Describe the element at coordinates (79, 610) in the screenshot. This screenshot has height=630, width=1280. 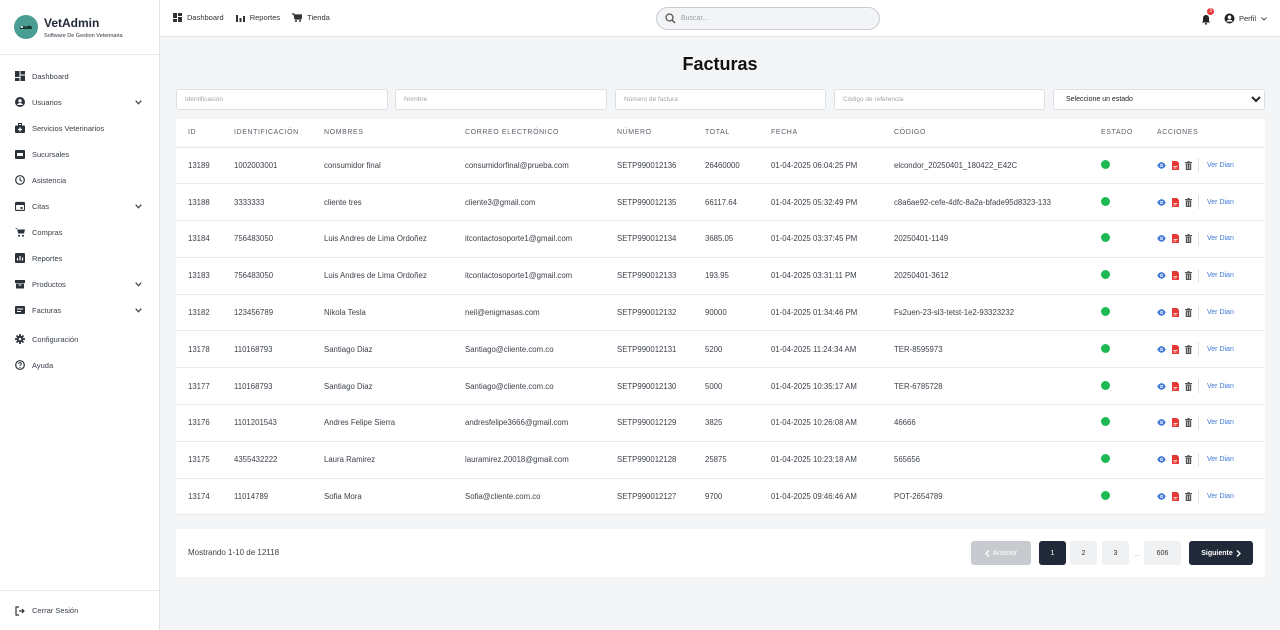
I see `logout-button: Cerrar Sesión` at that location.